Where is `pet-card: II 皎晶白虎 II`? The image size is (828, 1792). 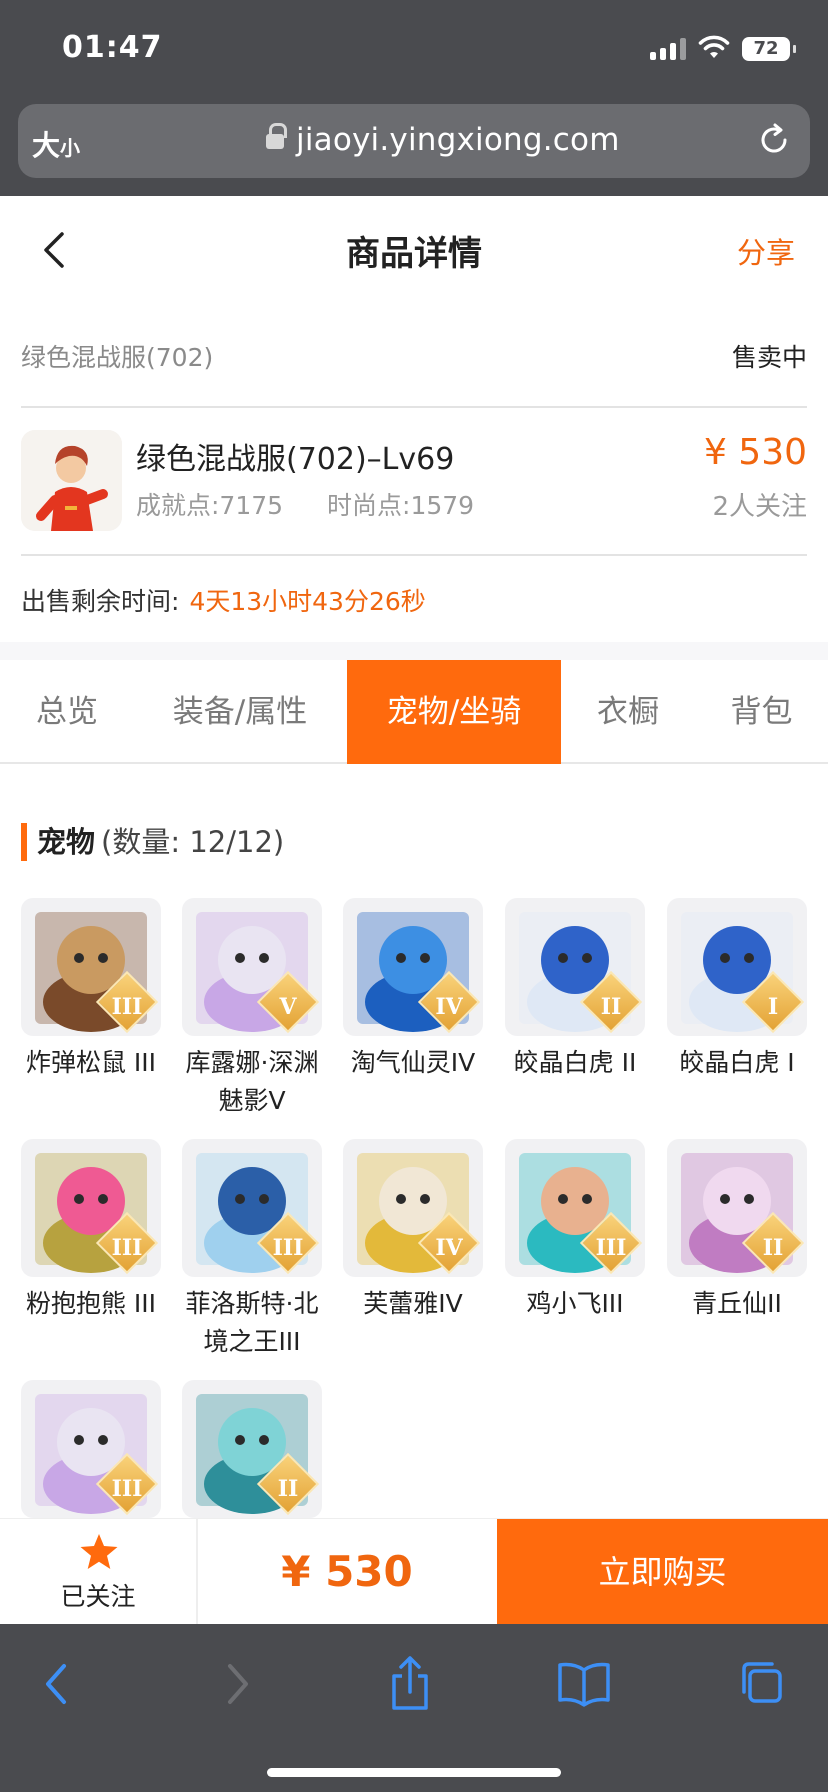
pet-card: II 皎晶白虎 II is located at coordinates (575, 990).